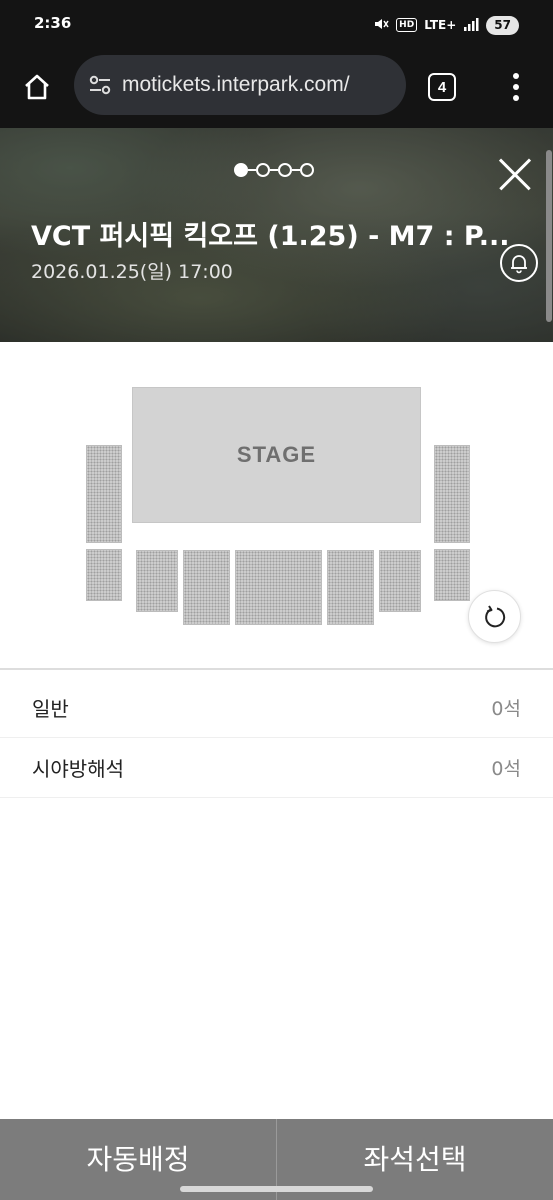 Image resolution: width=553 pixels, height=1200 pixels. What do you see at coordinates (515, 174) in the screenshot?
I see `close-icon` at bounding box center [515, 174].